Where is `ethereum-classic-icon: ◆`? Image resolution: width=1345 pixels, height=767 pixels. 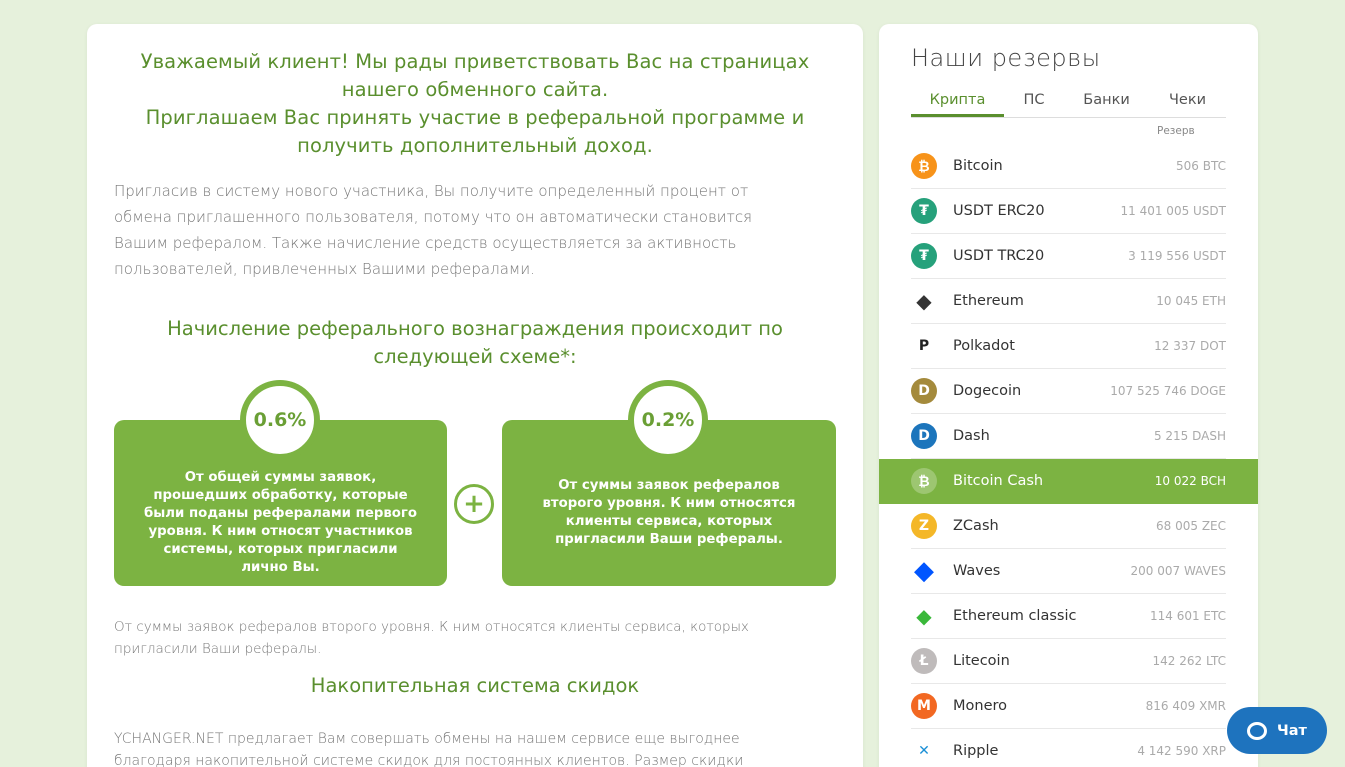 ethereum-classic-icon: ◆ is located at coordinates (924, 616).